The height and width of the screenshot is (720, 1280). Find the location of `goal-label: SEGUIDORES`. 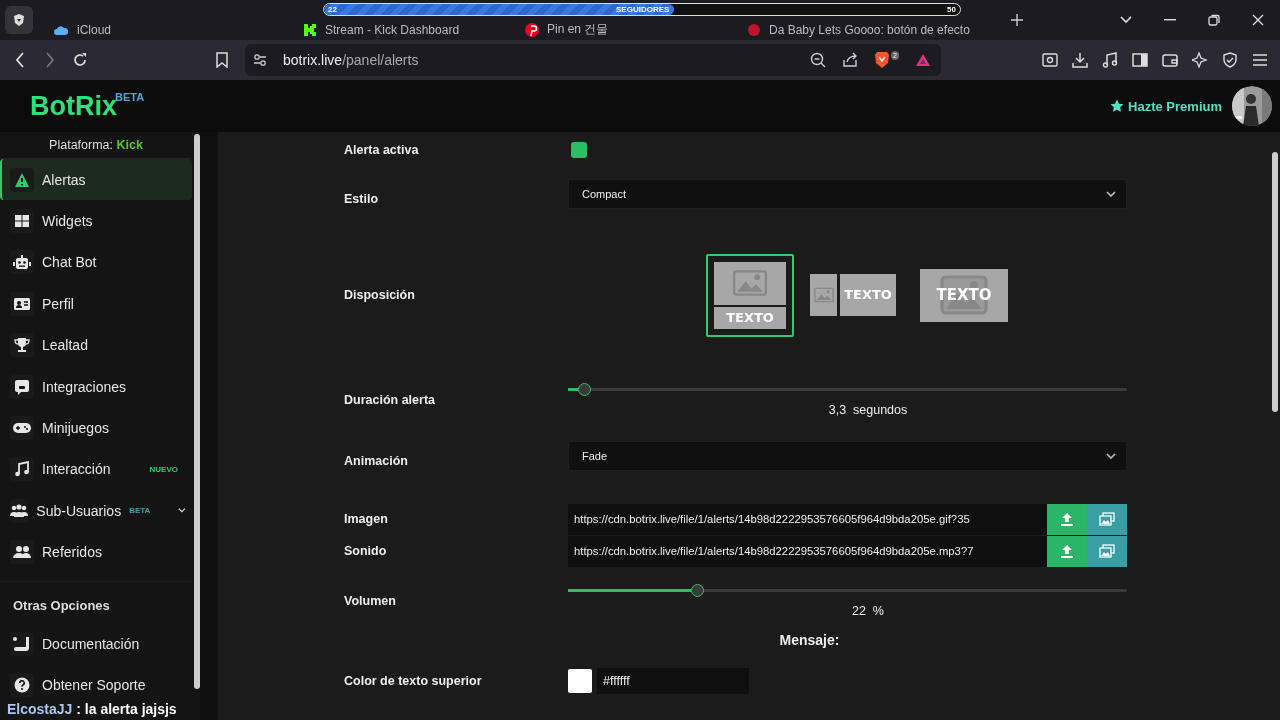

goal-label: SEGUIDORES is located at coordinates (643, 9).